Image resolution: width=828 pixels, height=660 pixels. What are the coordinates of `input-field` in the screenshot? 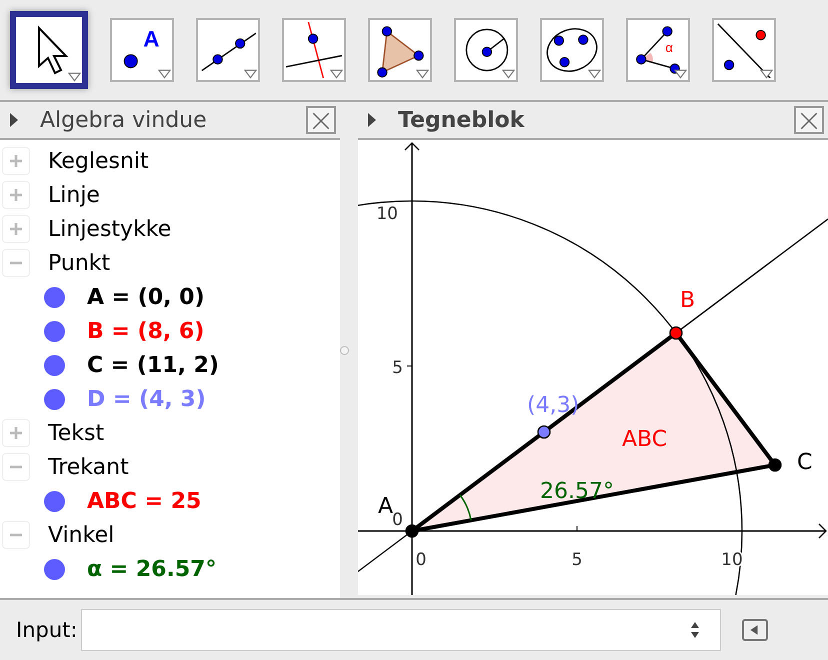 It's located at (401, 630).